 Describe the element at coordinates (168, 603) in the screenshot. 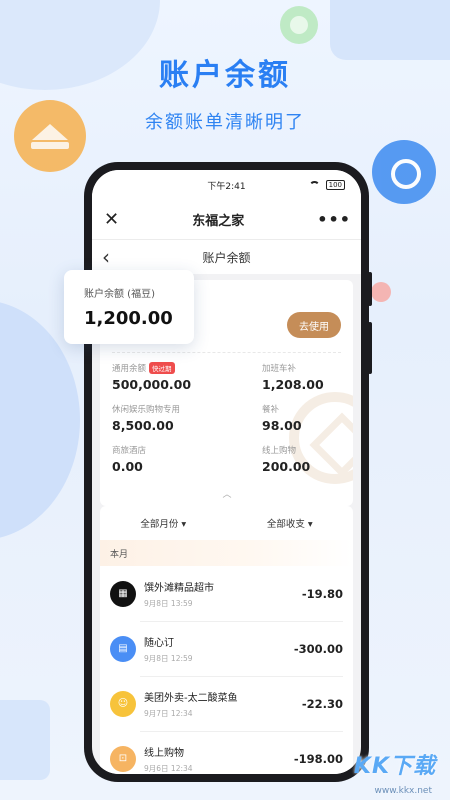

I see `transaction-time: 9月8日 13:59` at that location.